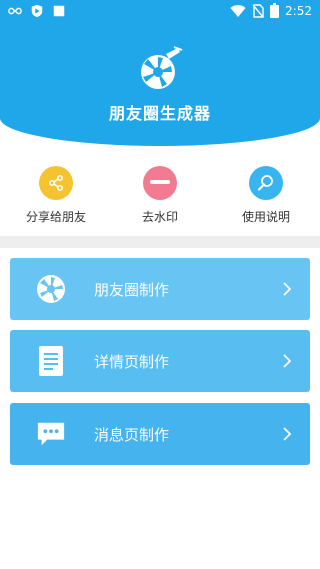 This screenshot has height=569, width=320. I want to click on share-to-friends-button: 分享给朋友, so click(56, 195).